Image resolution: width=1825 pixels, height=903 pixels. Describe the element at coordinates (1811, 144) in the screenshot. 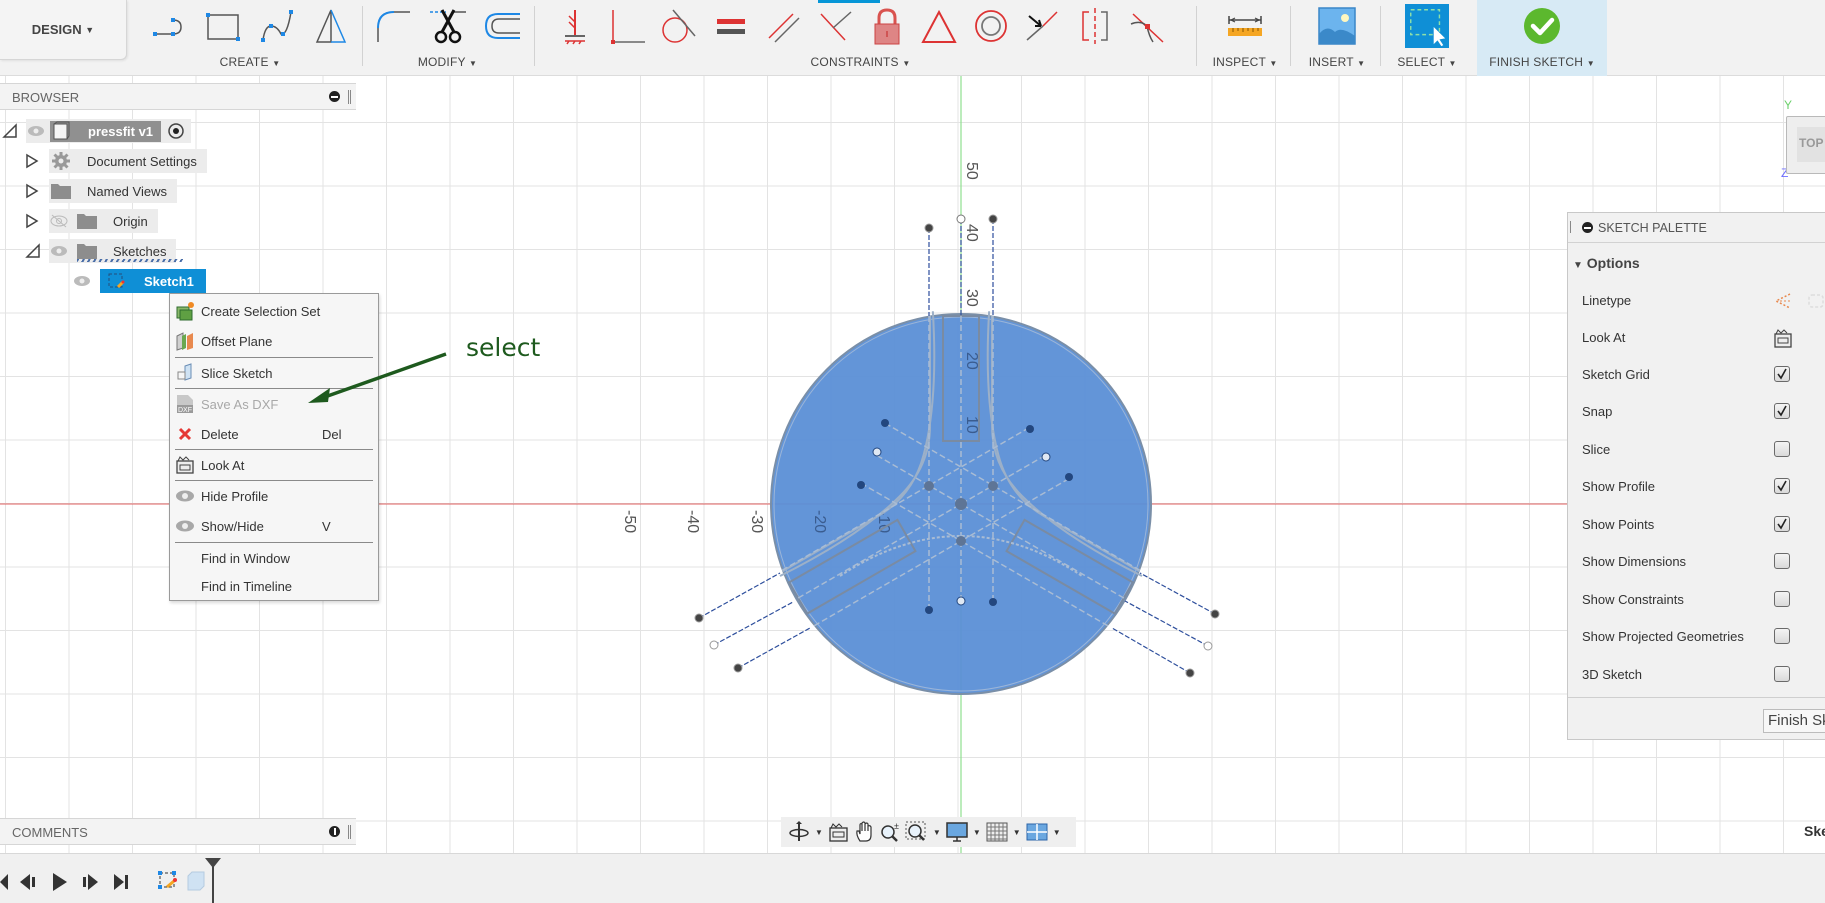

I see `viewcube-face-top: TOP` at that location.